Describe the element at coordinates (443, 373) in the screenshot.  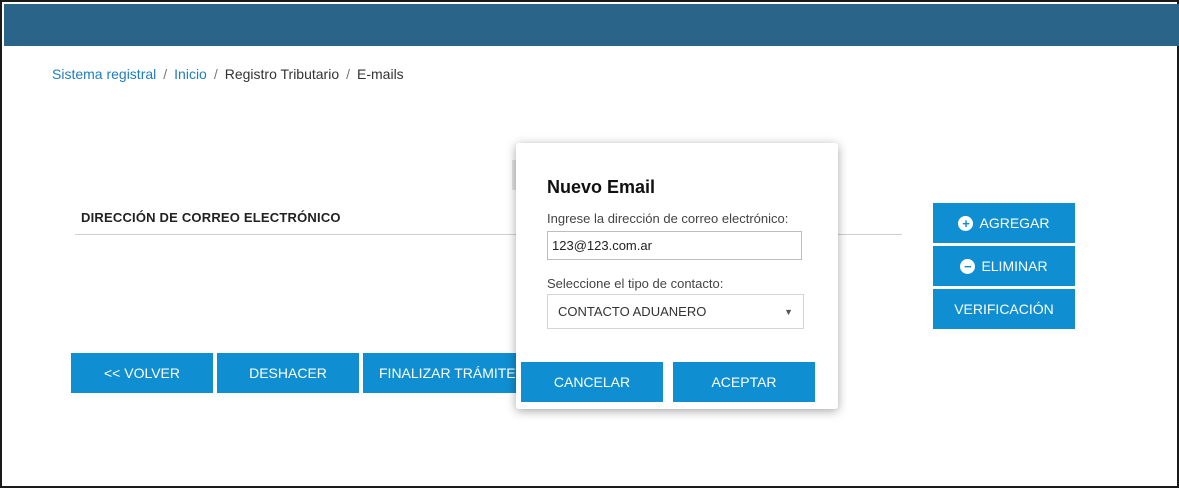
I see `finalizar-tramite-button: FINALIZAR TRÁMITE` at that location.